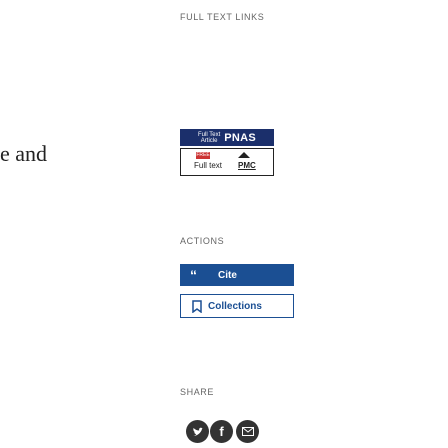  Describe the element at coordinates (247, 165) in the screenshot. I see `pmc-brand-label: PMC` at that location.